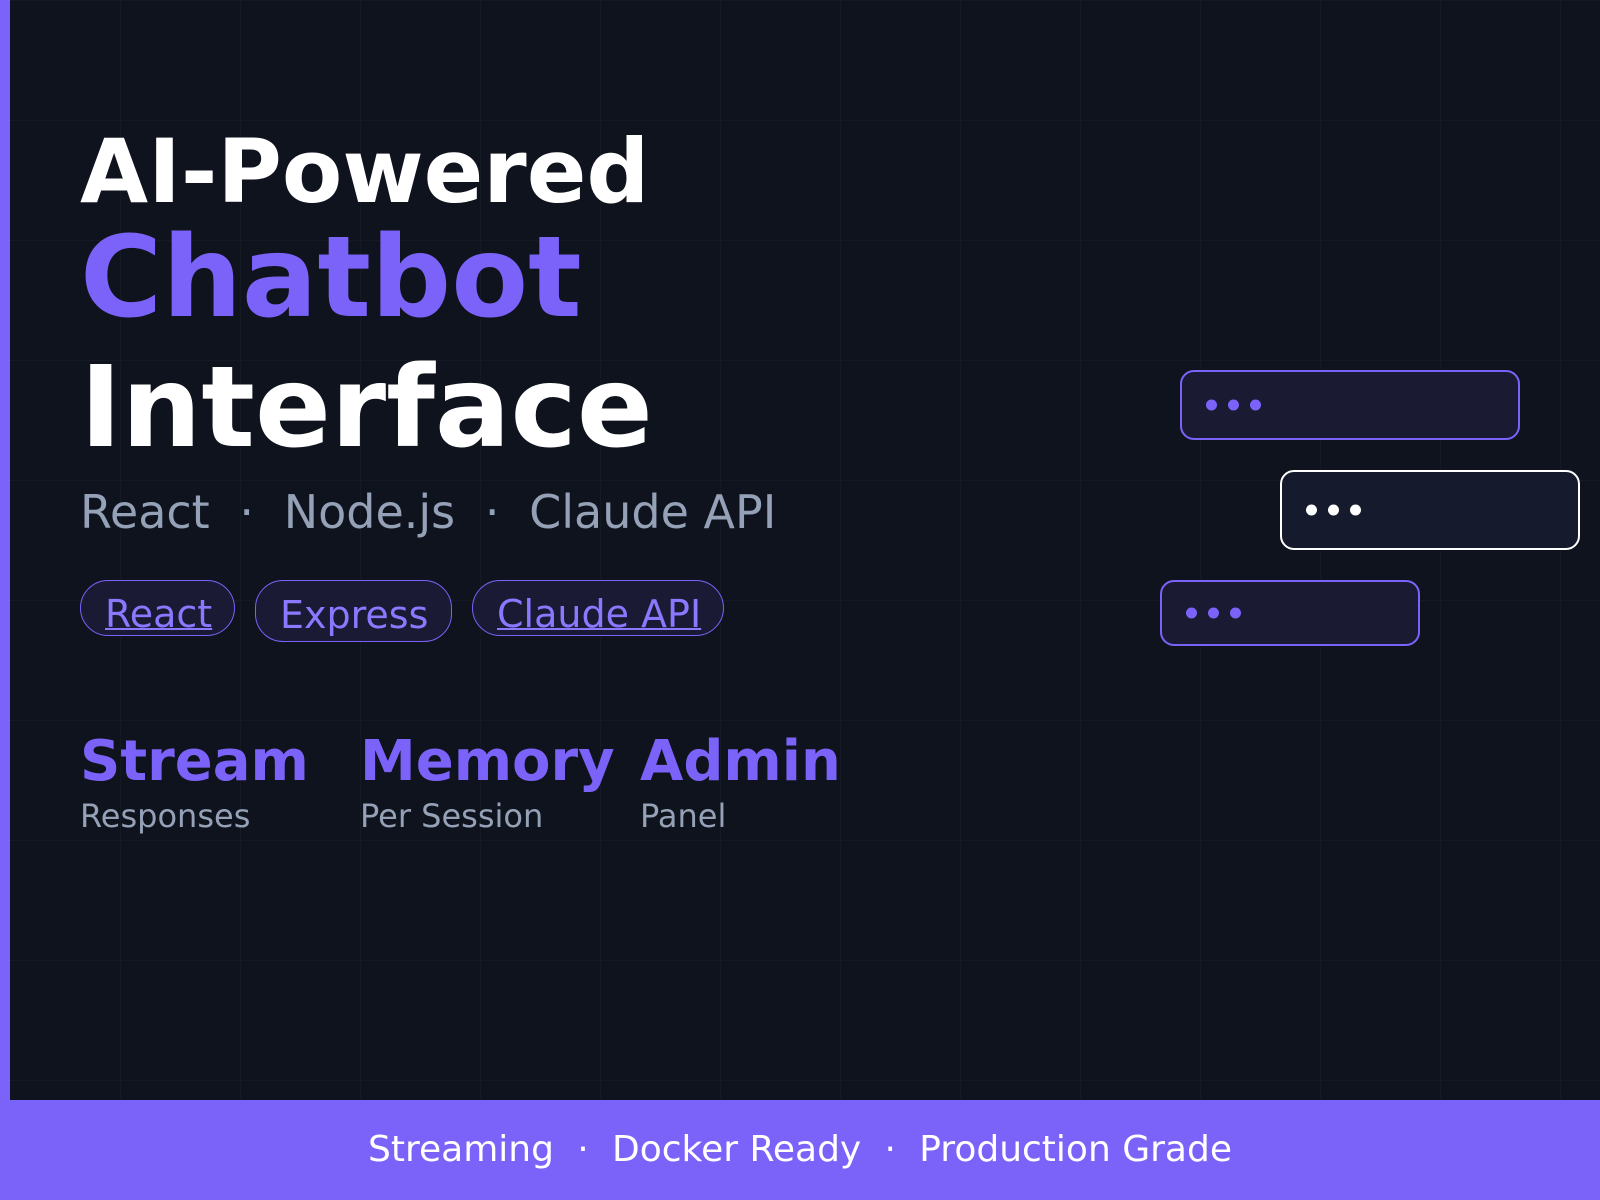 The width and height of the screenshot is (1600, 1200). What do you see at coordinates (165, 816) in the screenshot?
I see `feature-subtitle: Responses` at bounding box center [165, 816].